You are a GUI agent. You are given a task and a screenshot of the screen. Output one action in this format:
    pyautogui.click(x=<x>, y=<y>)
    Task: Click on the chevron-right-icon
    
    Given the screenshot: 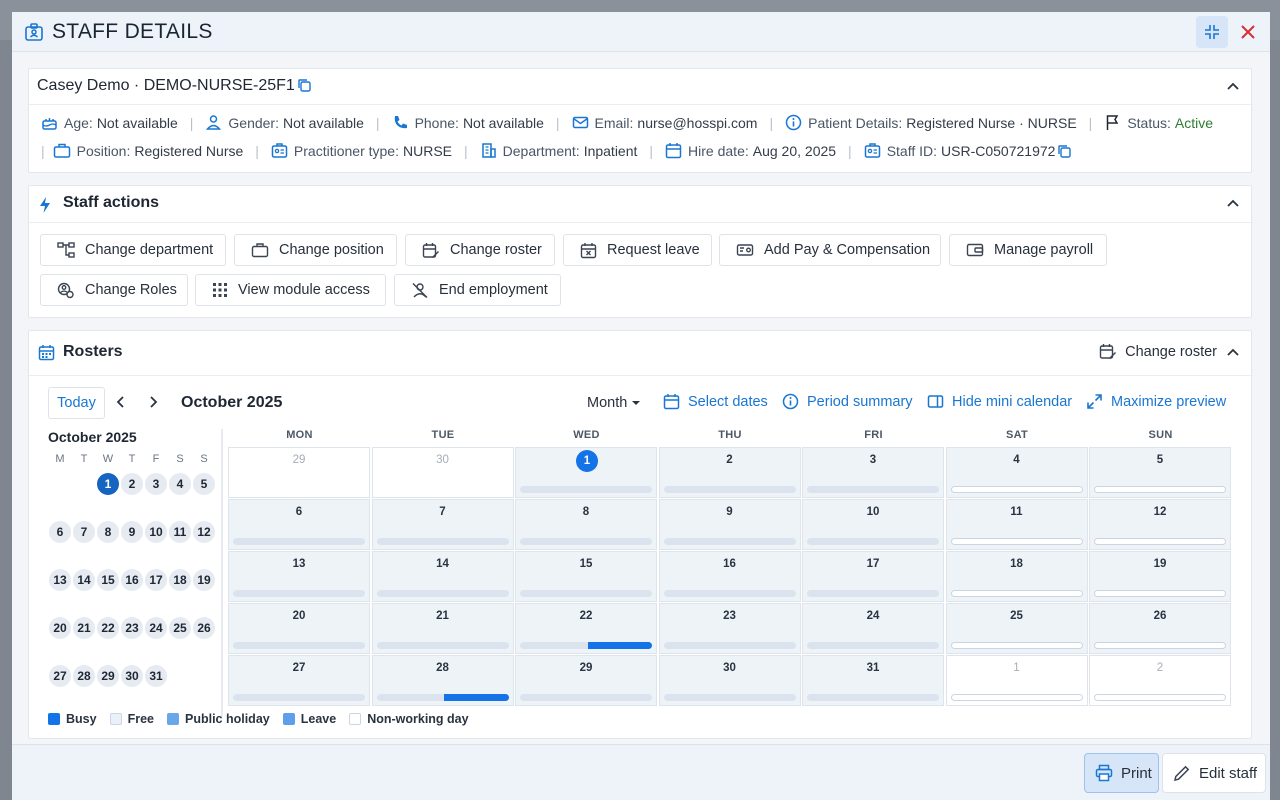 What is the action you would take?
    pyautogui.click(x=153, y=402)
    